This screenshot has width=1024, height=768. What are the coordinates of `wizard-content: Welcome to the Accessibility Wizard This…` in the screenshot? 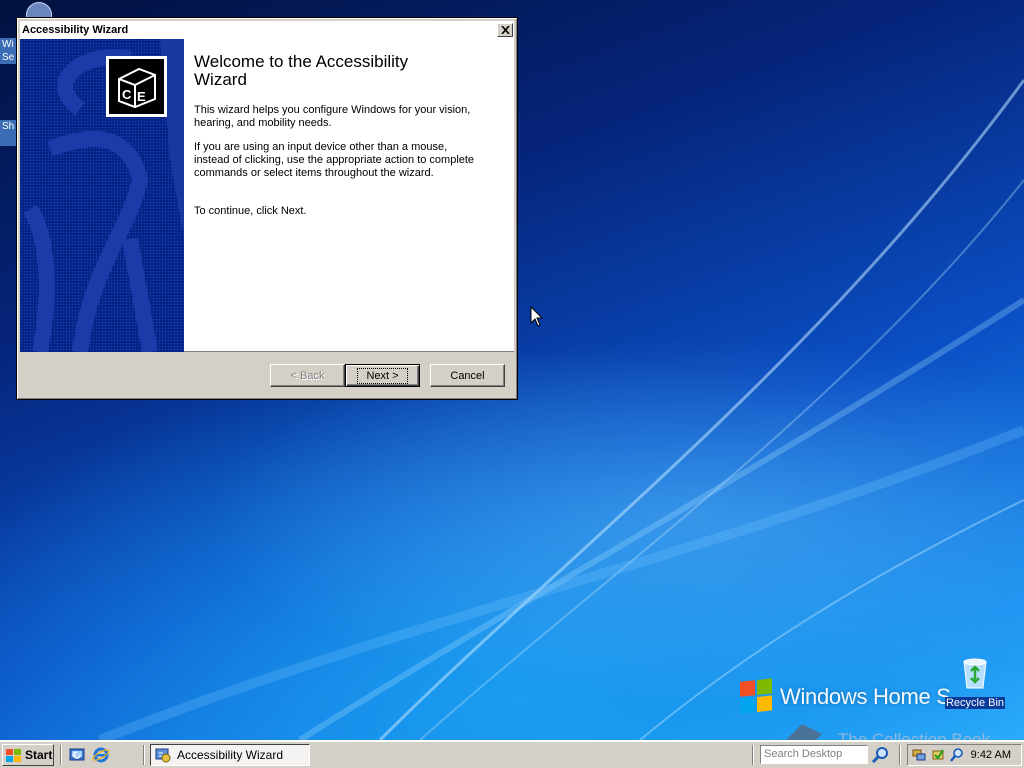 It's located at (344, 141).